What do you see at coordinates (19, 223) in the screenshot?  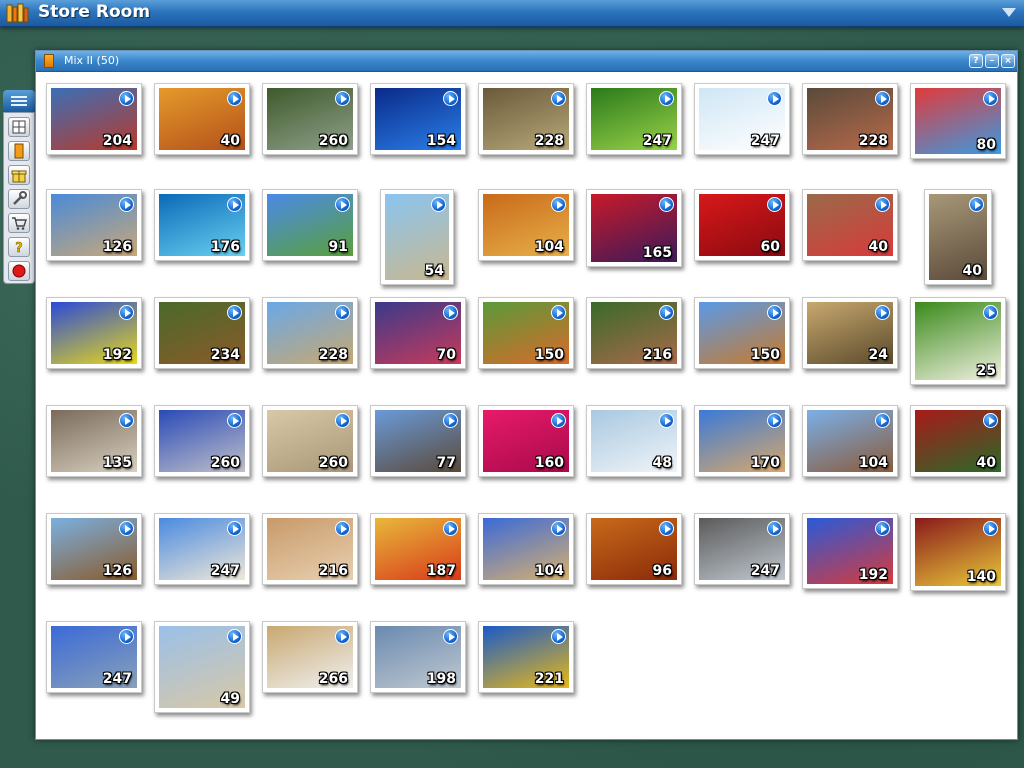 I see `shop-button` at bounding box center [19, 223].